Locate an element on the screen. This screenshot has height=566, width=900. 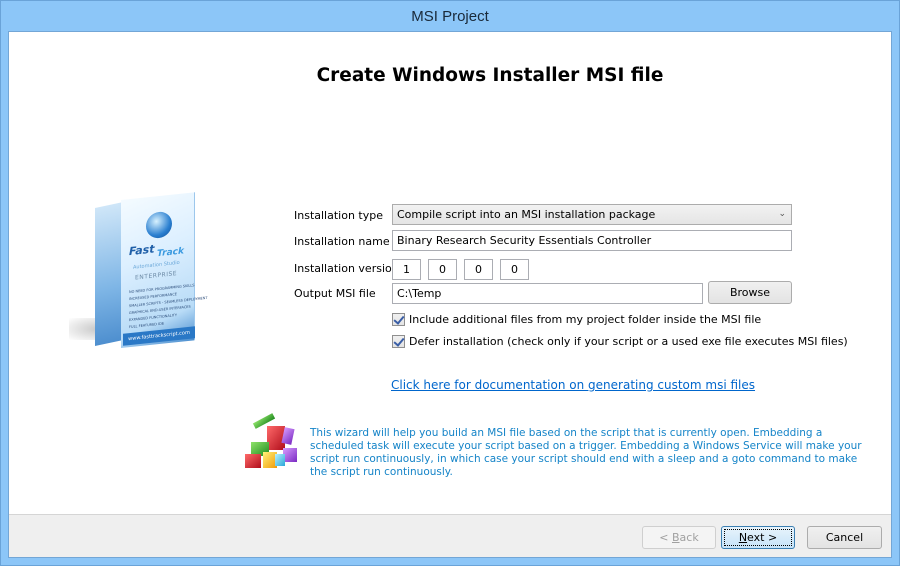
box-edition: ENTERPRISE is located at coordinates (156, 276).